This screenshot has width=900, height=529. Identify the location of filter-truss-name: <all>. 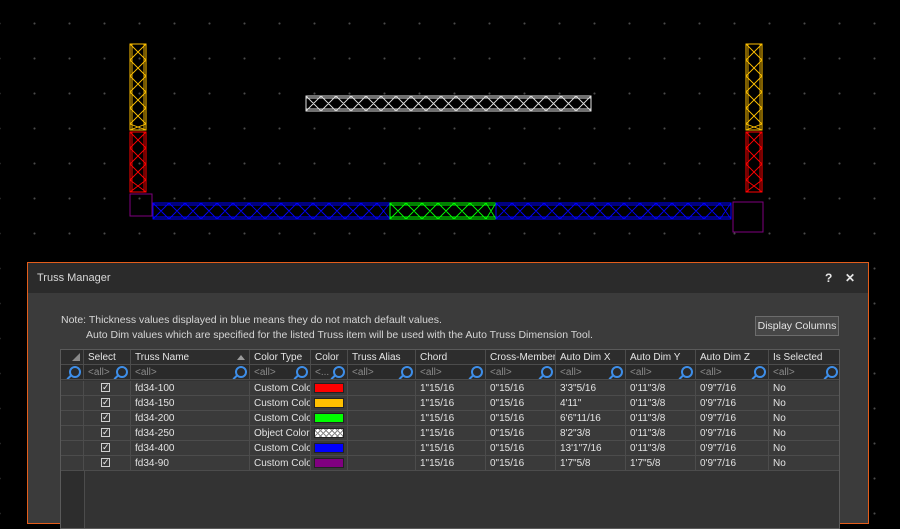
(190, 372).